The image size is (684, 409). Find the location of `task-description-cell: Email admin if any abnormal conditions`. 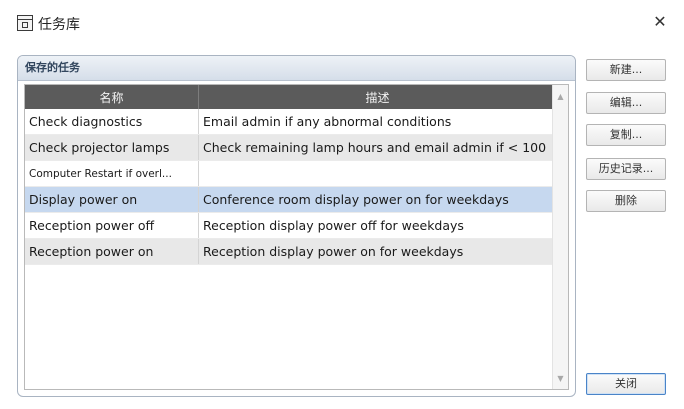

task-description-cell: Email admin if any abnormal conditions is located at coordinates (377, 122).